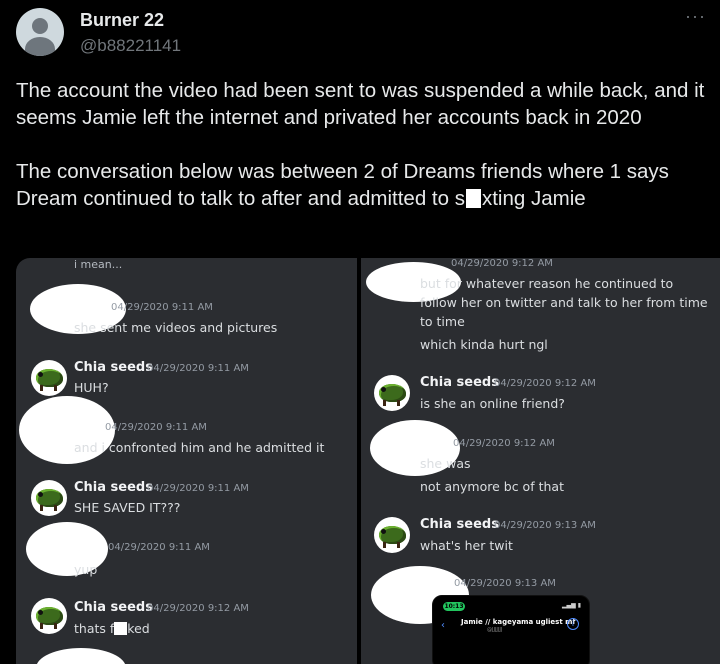 This screenshot has height=664, width=720. What do you see at coordinates (86, 569) in the screenshot?
I see `message-text: yup` at bounding box center [86, 569].